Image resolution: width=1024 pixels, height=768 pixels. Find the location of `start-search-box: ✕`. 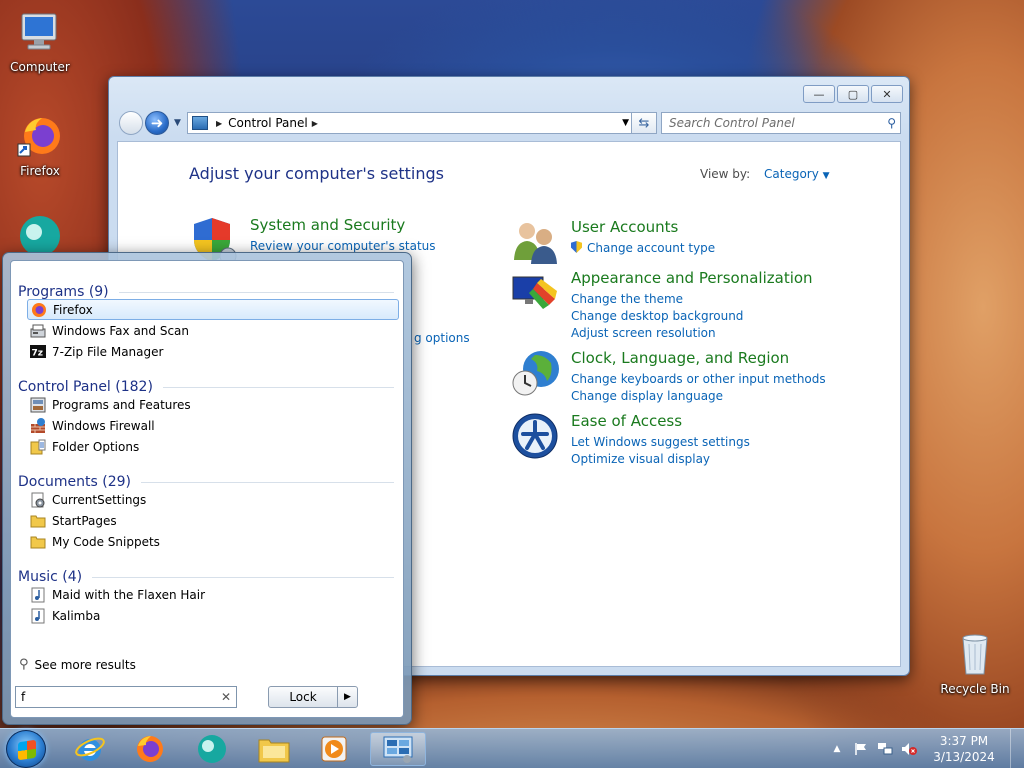

start-search-box: ✕ is located at coordinates (126, 697).